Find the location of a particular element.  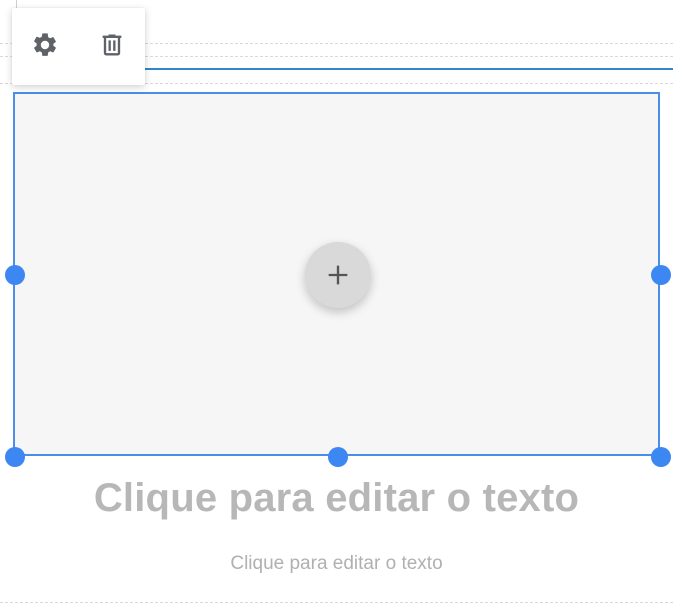

selected-section-line is located at coordinates (409, 69).